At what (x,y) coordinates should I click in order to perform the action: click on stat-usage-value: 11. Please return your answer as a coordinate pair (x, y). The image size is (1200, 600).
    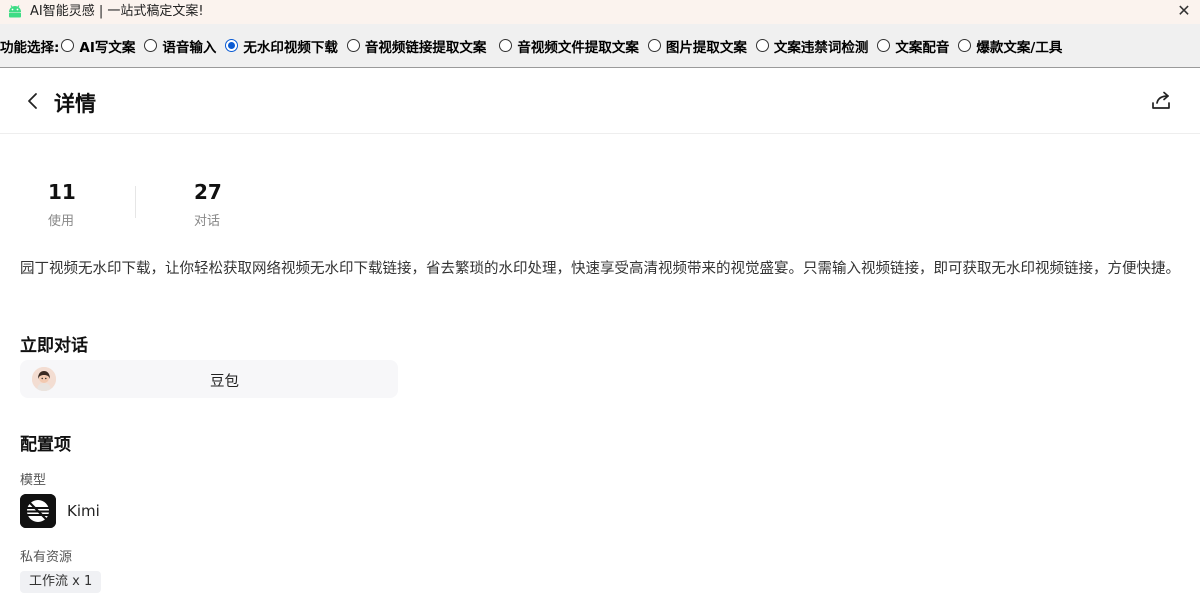
    Looking at the image, I should click on (62, 192).